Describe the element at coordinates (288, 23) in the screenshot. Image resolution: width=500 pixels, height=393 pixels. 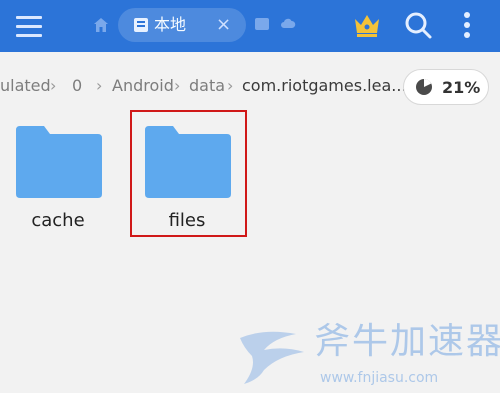
I see `cloud-icon` at that location.